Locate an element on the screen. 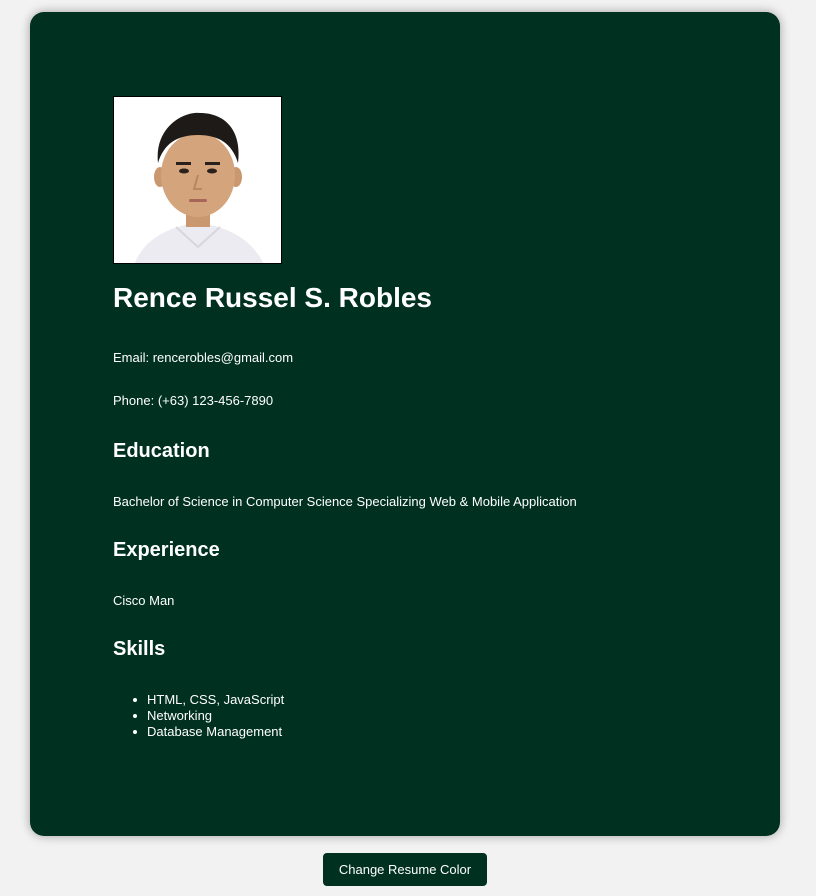 The width and height of the screenshot is (816, 896). skill-label: Database Management is located at coordinates (215, 731).